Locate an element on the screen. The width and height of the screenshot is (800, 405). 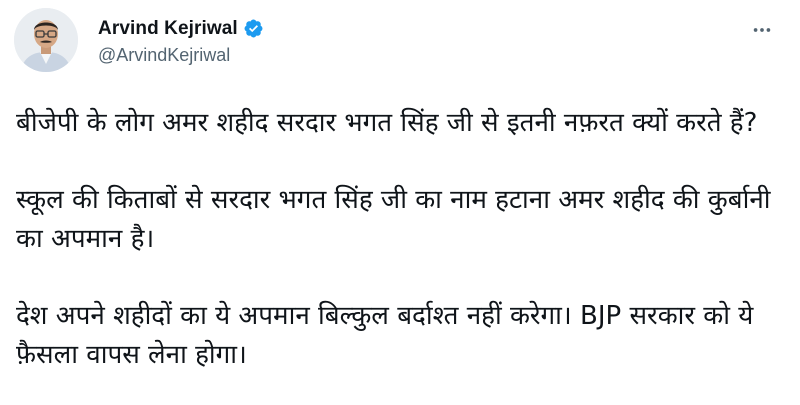
avatar is located at coordinates (46, 40).